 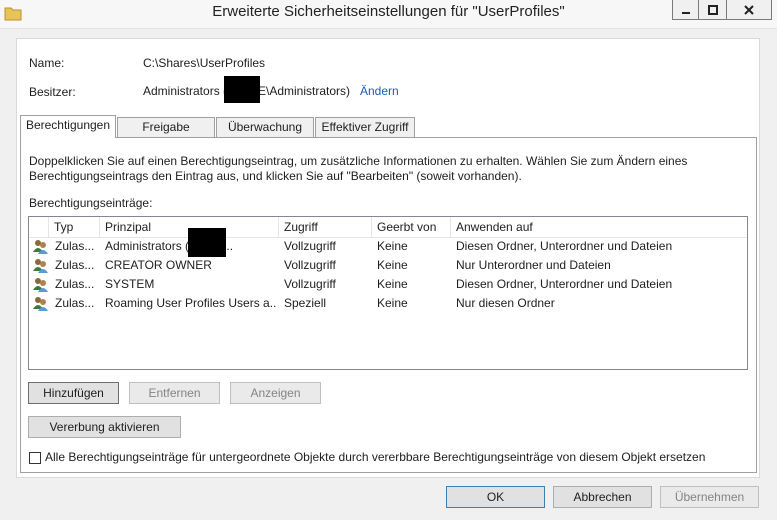 I want to click on column-header-anwenden: Anwenden auf, so click(x=599, y=227).